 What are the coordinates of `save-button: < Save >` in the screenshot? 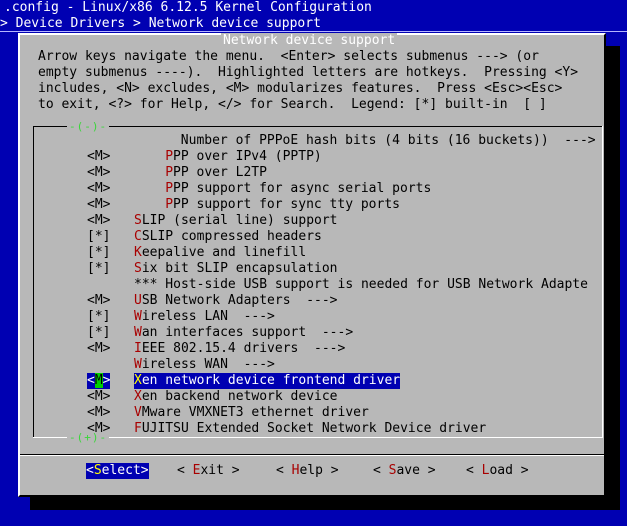 It's located at (404, 471).